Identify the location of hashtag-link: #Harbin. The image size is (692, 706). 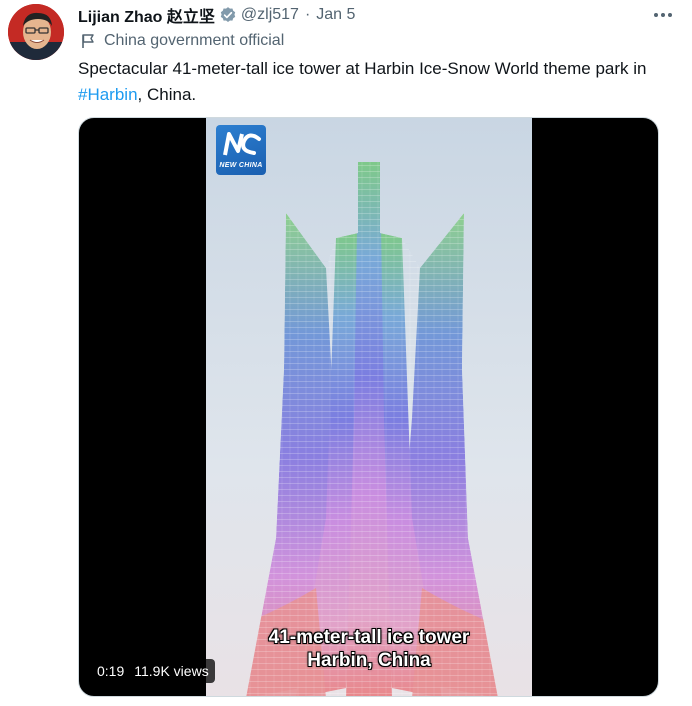
(108, 94).